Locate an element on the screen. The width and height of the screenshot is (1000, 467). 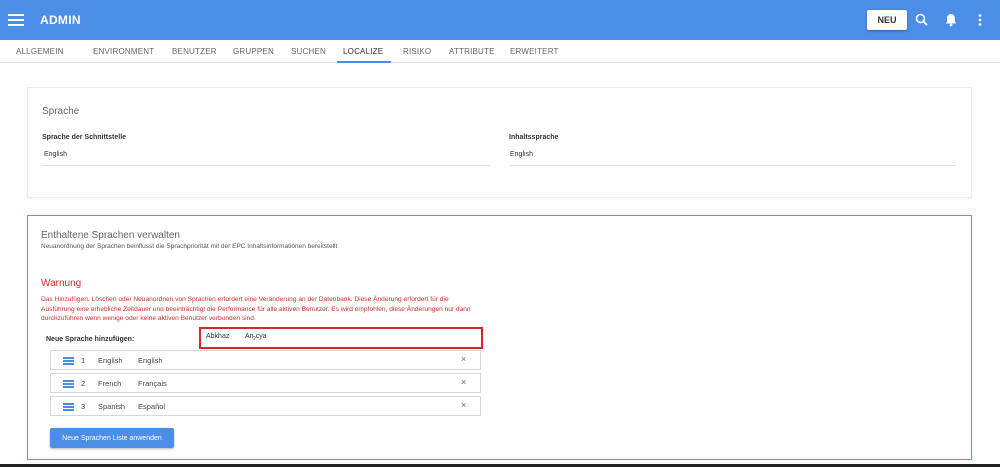
tab-erweitert: ERWEITERT is located at coordinates (534, 51).